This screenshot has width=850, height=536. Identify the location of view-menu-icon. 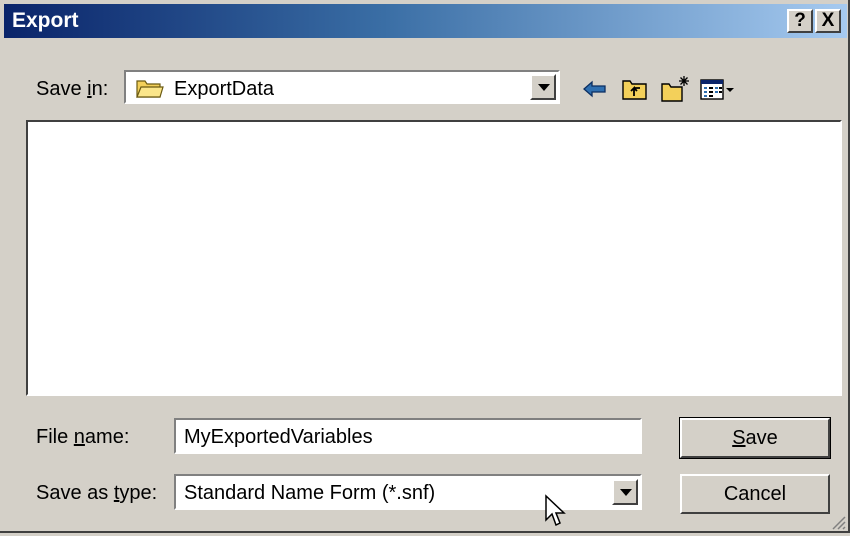
(718, 89).